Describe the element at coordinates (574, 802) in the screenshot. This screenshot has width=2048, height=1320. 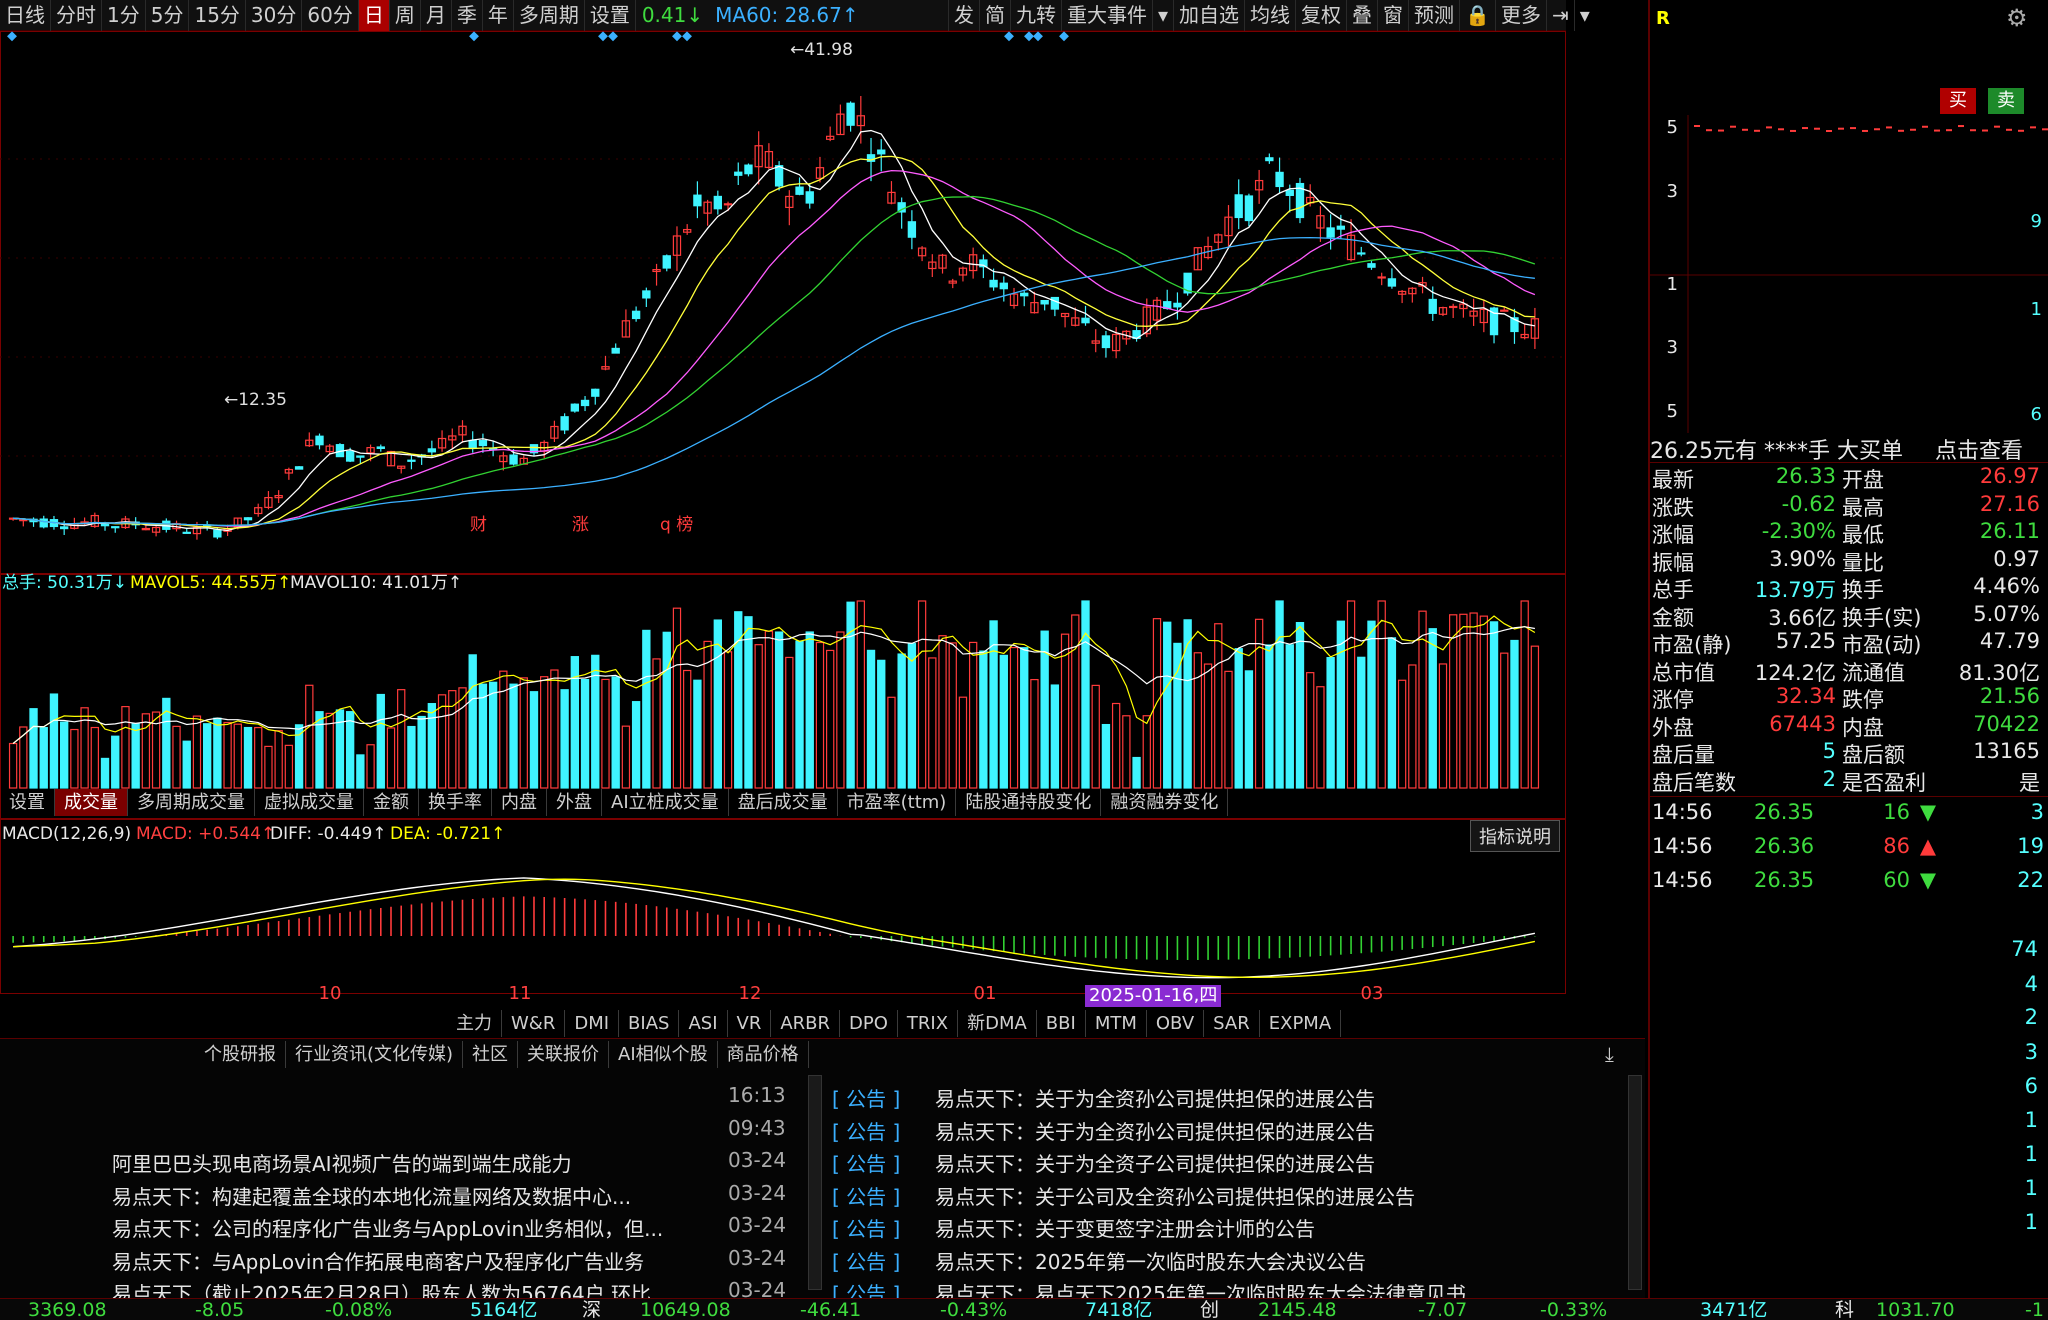
I see `indicator-tab: 外盘` at that location.